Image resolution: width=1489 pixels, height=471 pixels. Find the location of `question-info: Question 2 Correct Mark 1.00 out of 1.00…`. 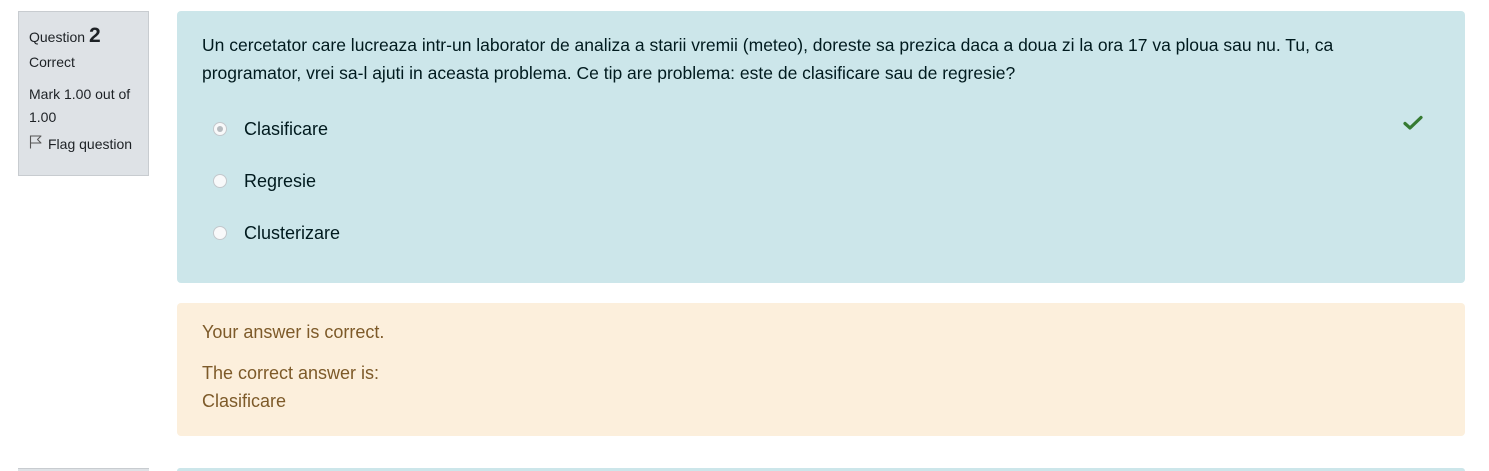

question-info: Question 2 Correct Mark 1.00 out of 1.00… is located at coordinates (83, 93).